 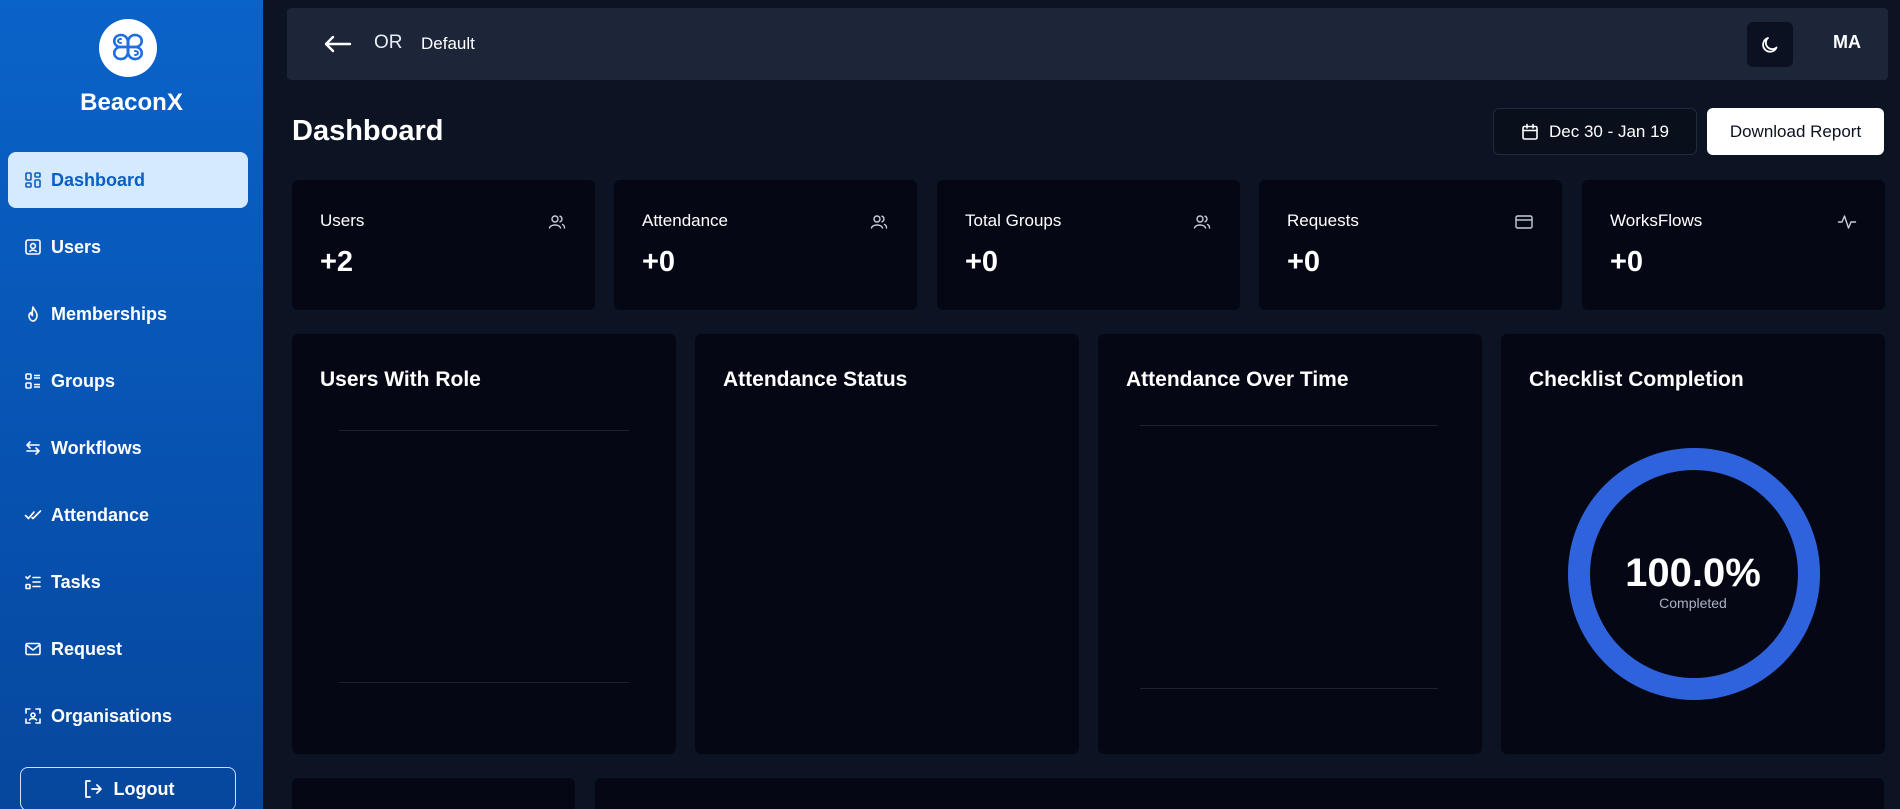 I want to click on stat-label: WorksFlows, so click(x=1656, y=220).